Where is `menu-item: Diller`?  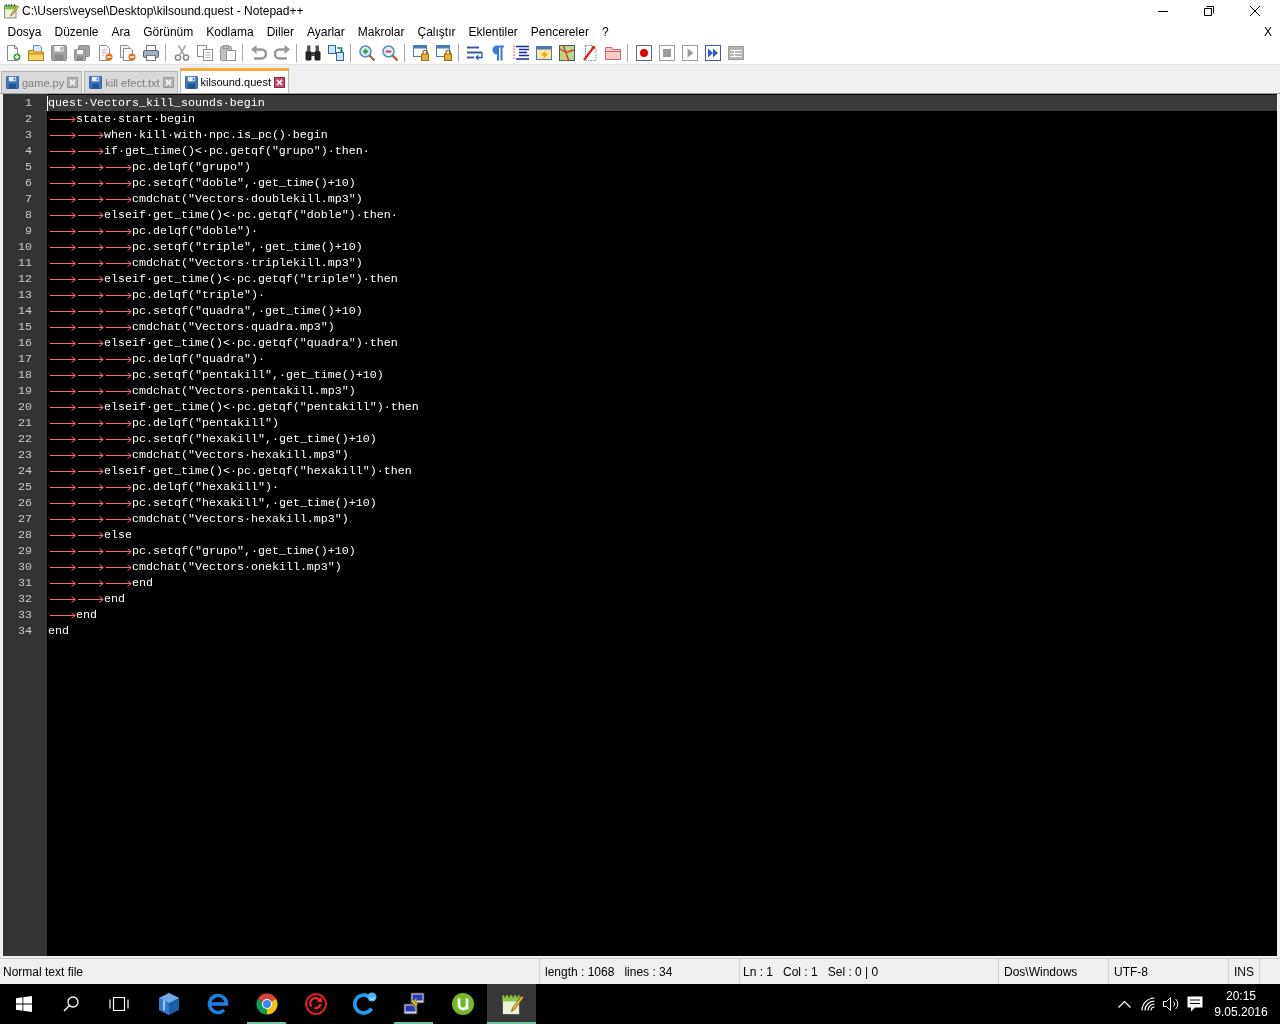 menu-item: Diller is located at coordinates (280, 32).